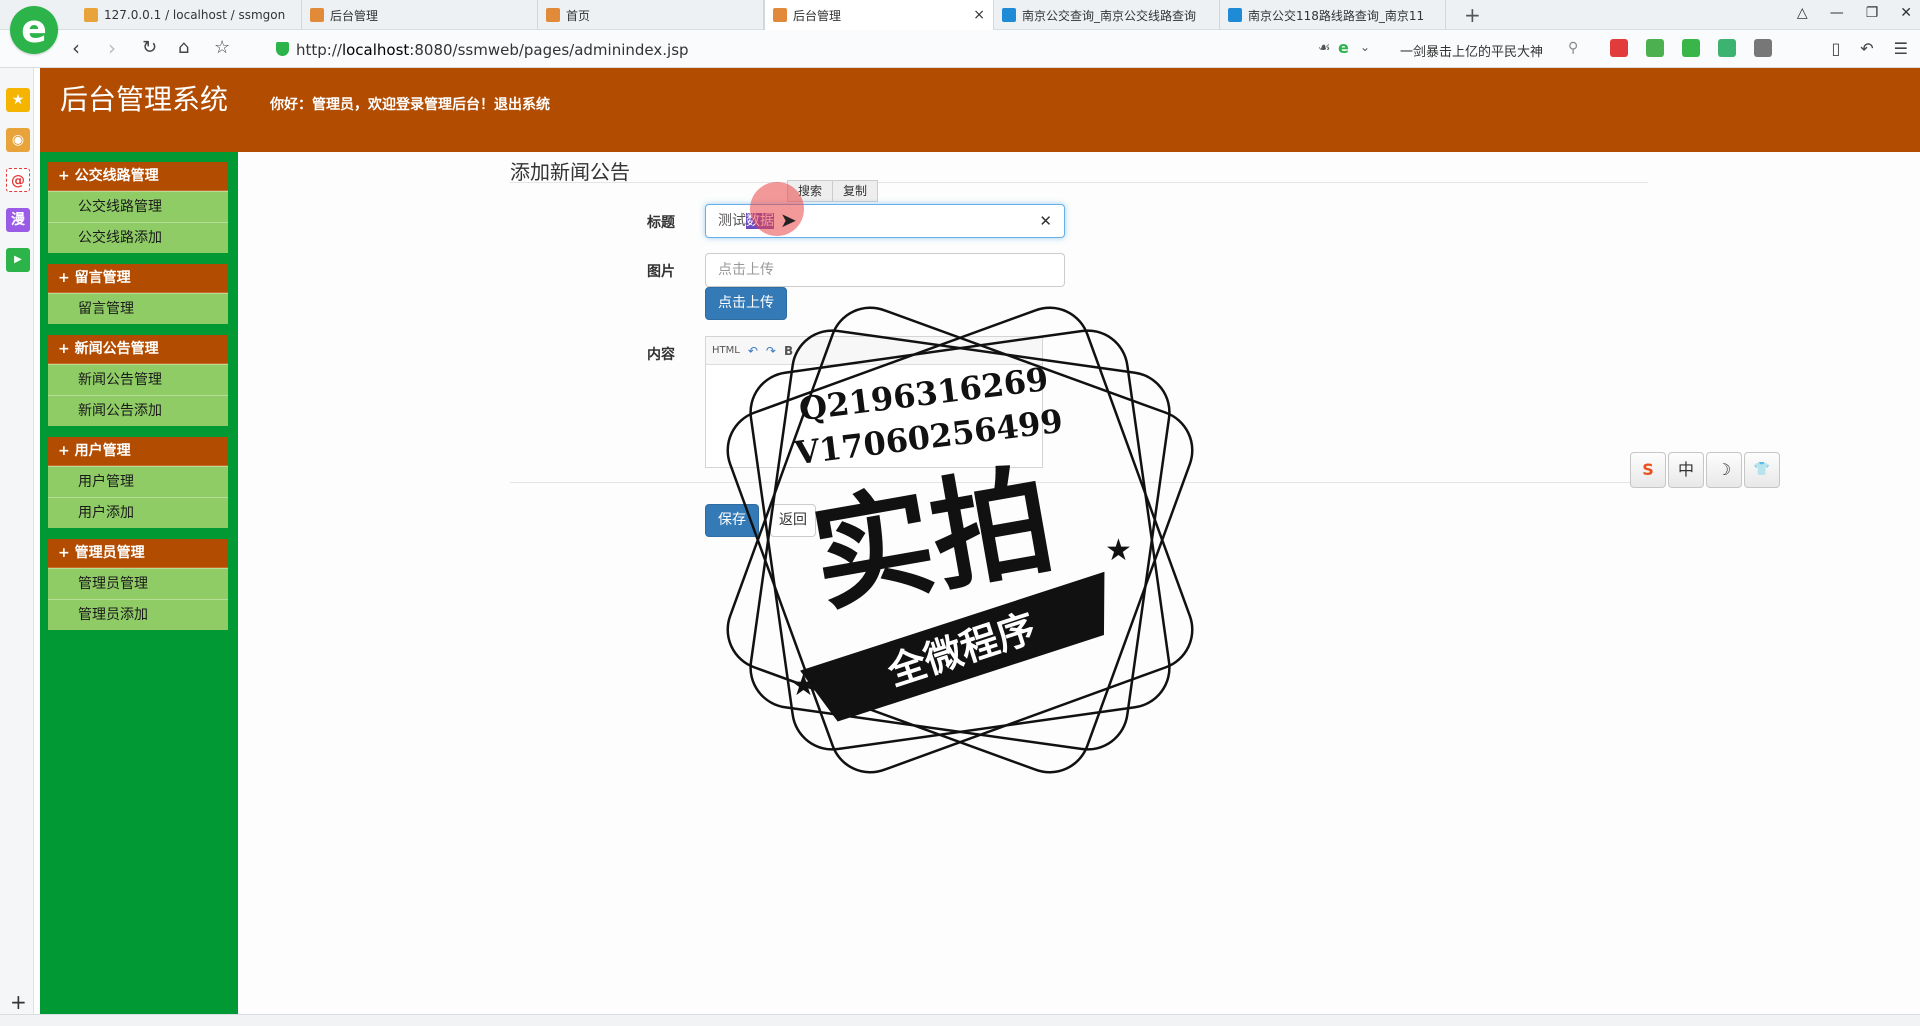 Image resolution: width=1920 pixels, height=1026 pixels. I want to click on browser-tab-home: 首页, so click(651, 15).